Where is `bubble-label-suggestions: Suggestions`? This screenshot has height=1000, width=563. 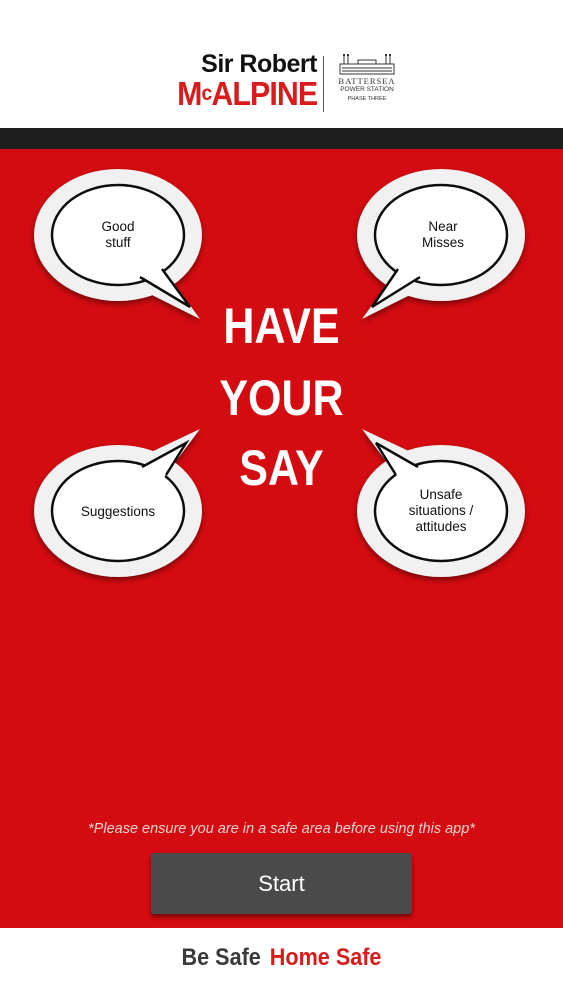 bubble-label-suggestions: Suggestions is located at coordinates (118, 511).